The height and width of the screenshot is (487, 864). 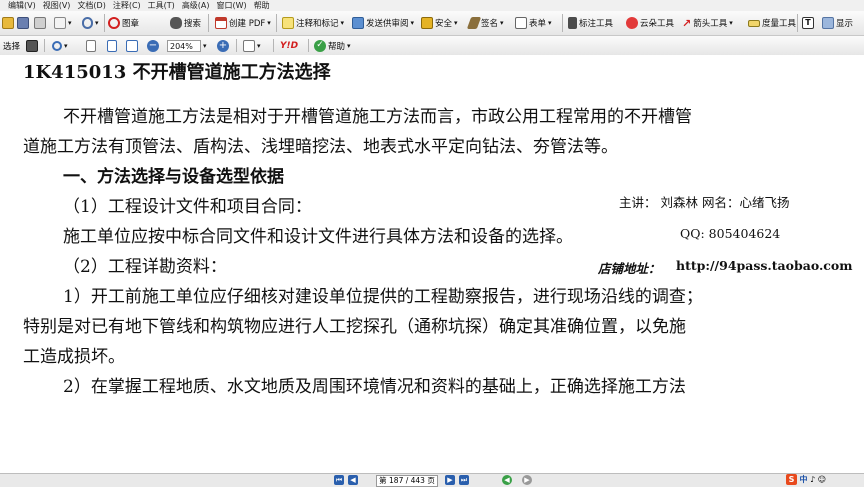 I want to click on menu-edit: 编辑(V), so click(x=22, y=5).